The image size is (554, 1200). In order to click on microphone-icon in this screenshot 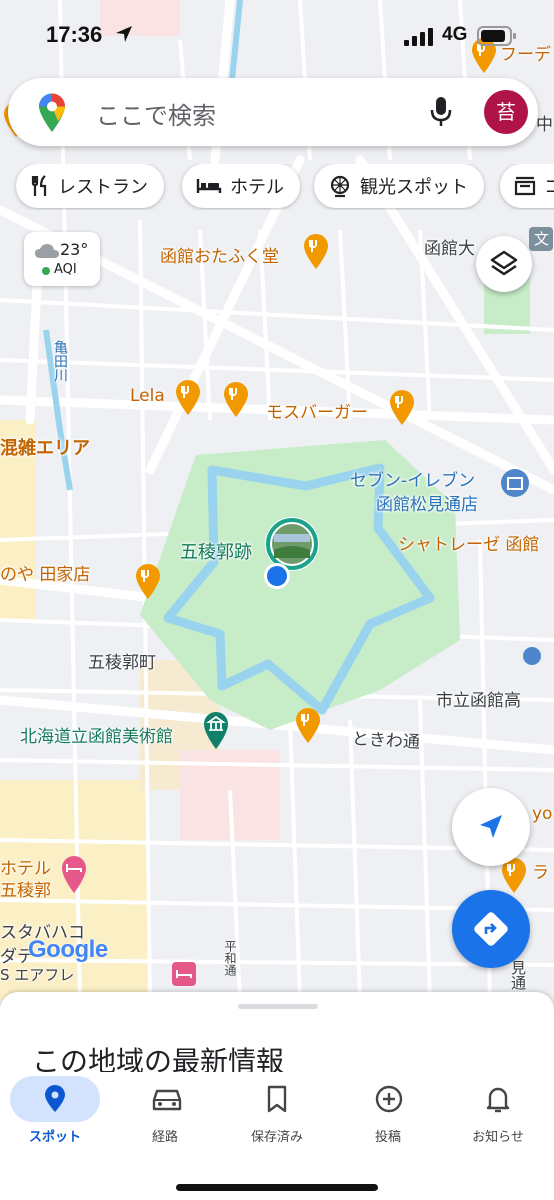, I will do `click(441, 112)`.